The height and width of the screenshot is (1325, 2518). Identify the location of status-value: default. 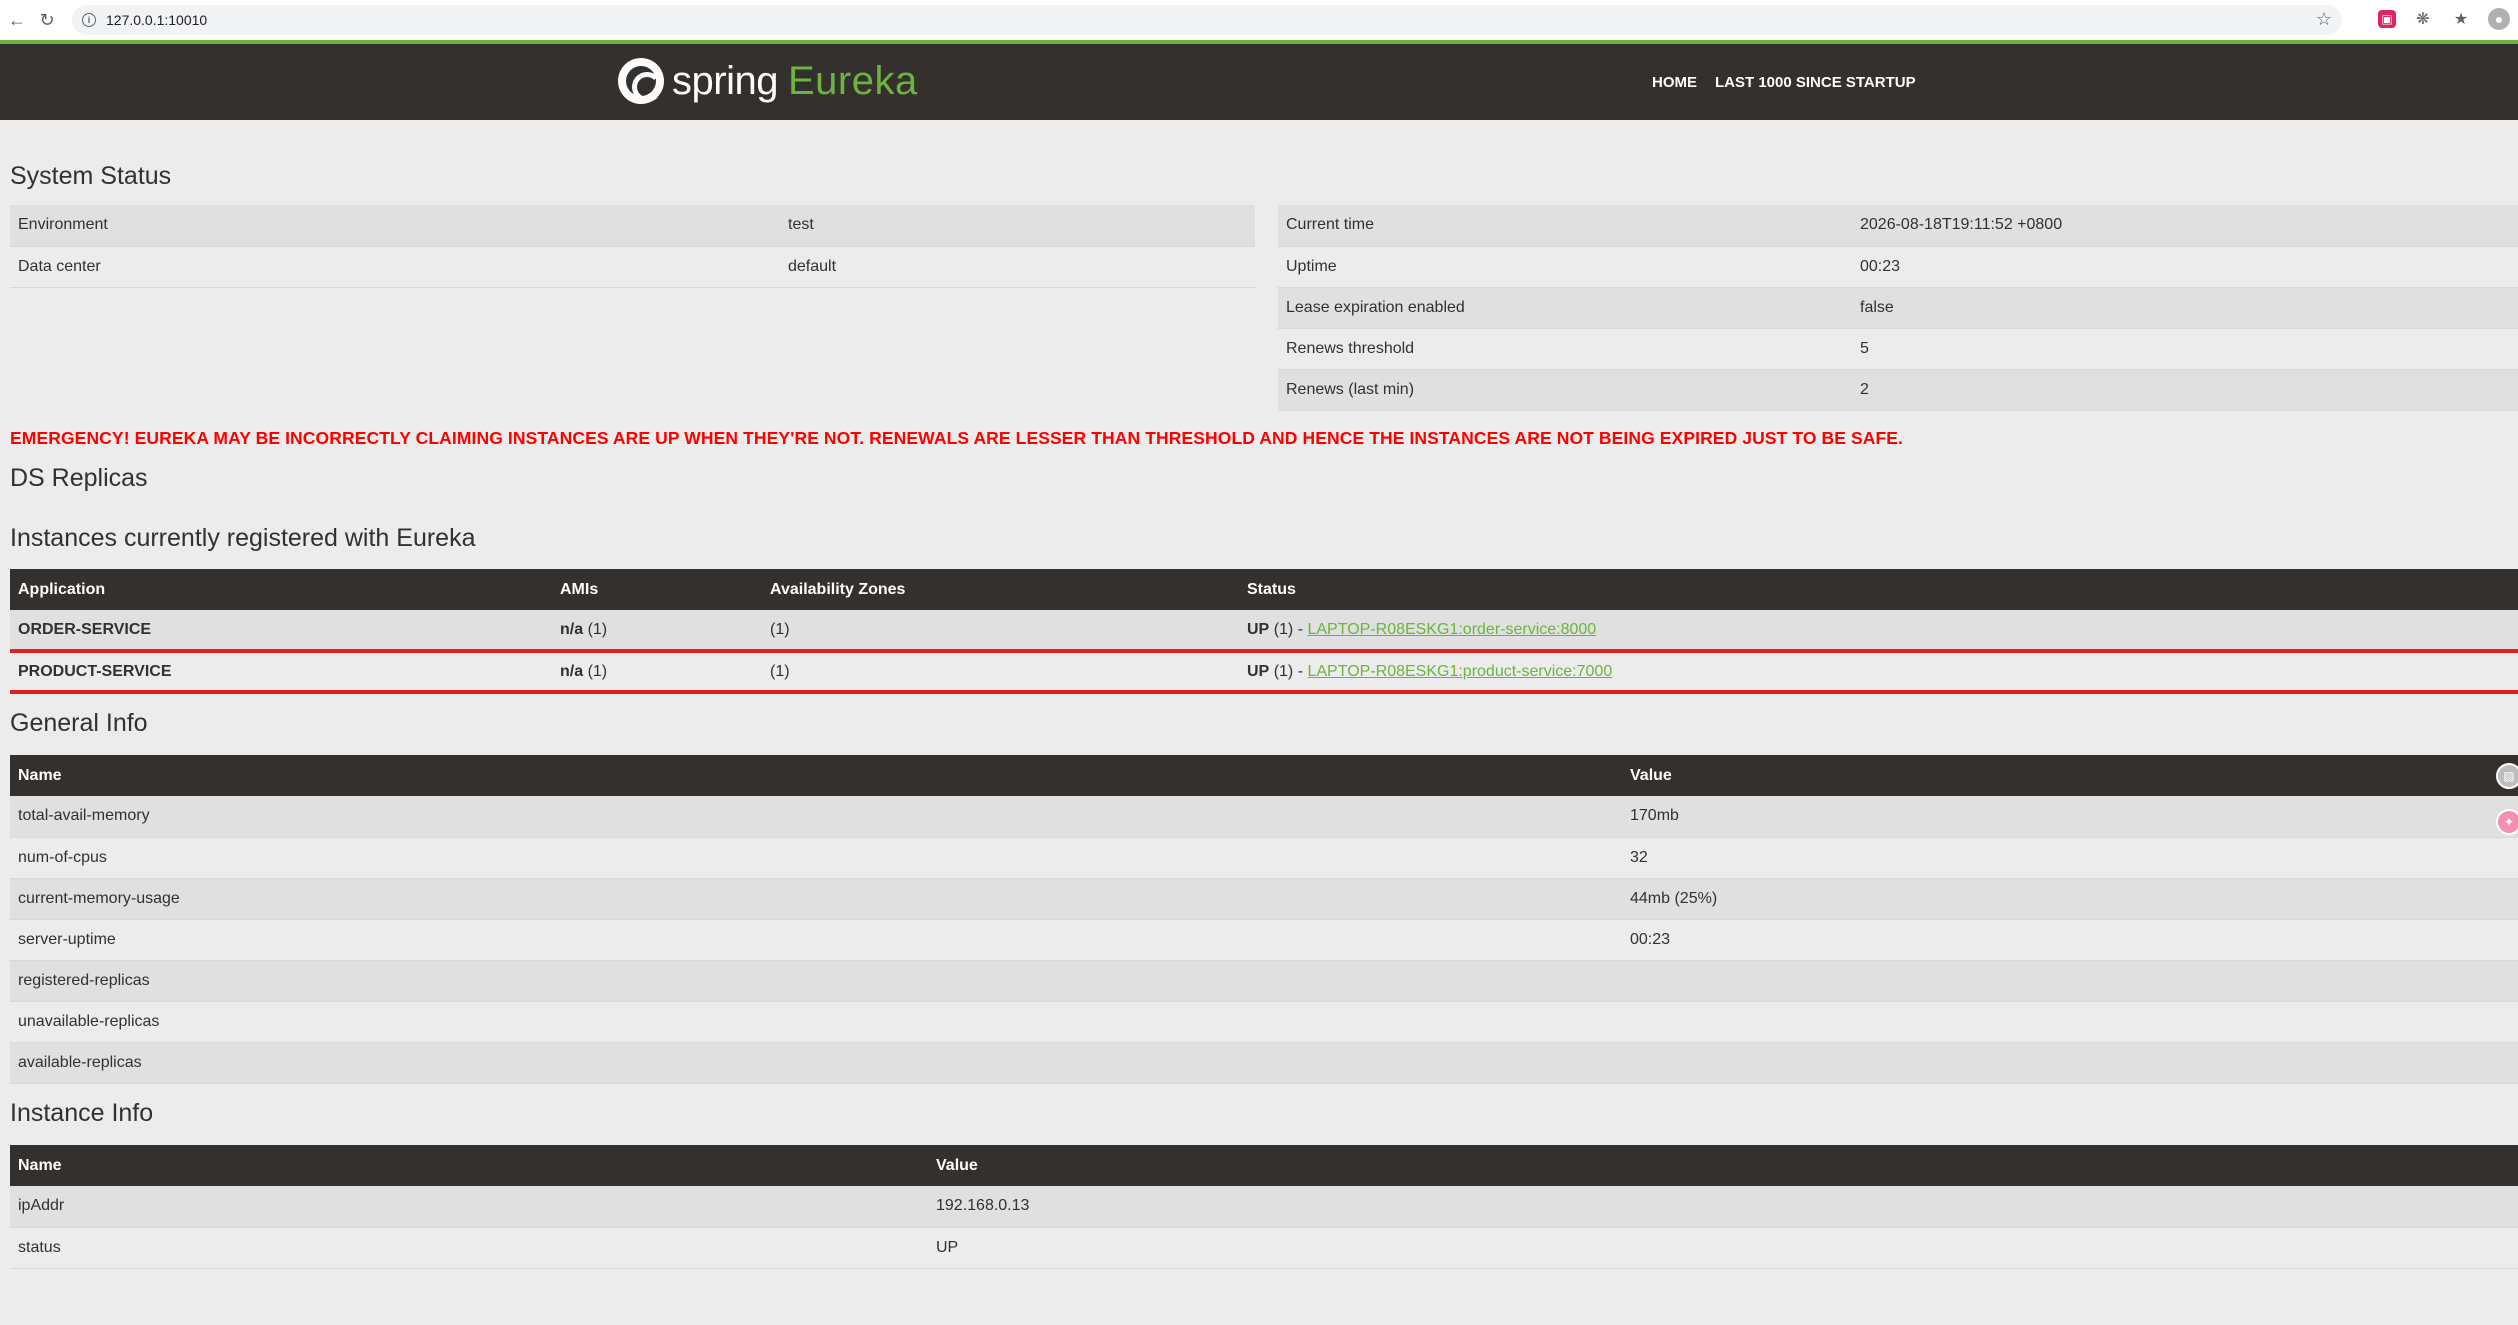
(1017, 267).